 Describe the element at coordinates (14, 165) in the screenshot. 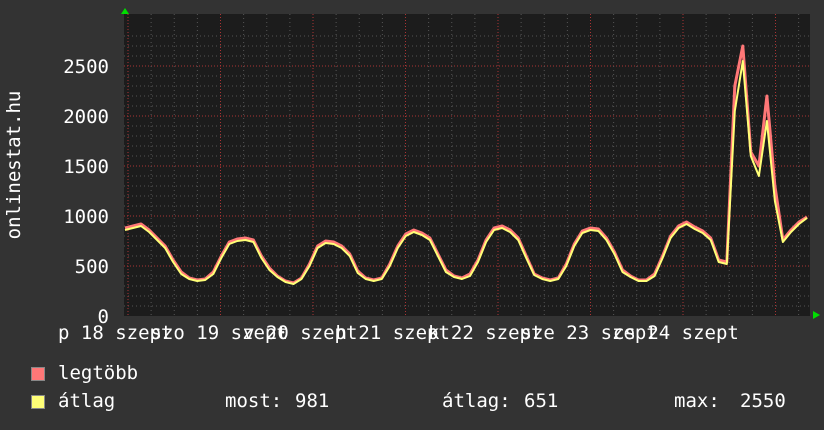

I see `y-axis-label: onlinestat.hu` at that location.